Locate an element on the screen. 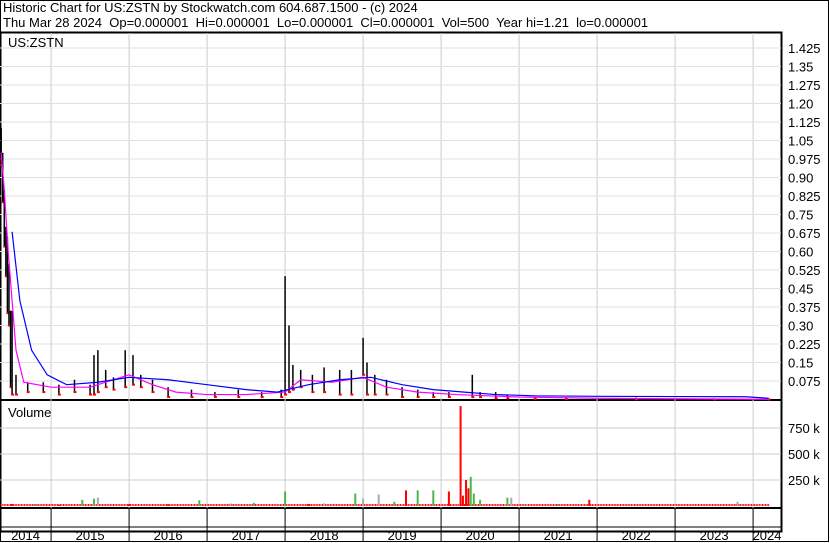 The image size is (830, 543). x-tick-label: 2022 is located at coordinates (636, 535).